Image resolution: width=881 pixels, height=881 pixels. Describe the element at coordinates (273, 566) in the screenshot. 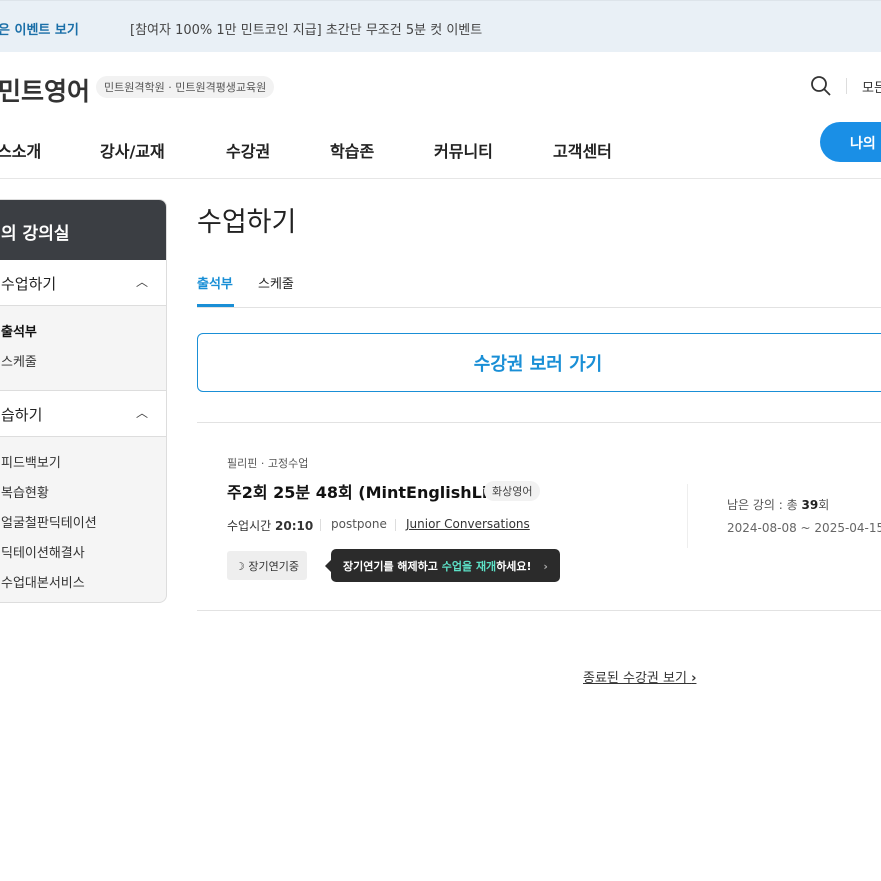

I see `status-label: 장기연기중` at that location.